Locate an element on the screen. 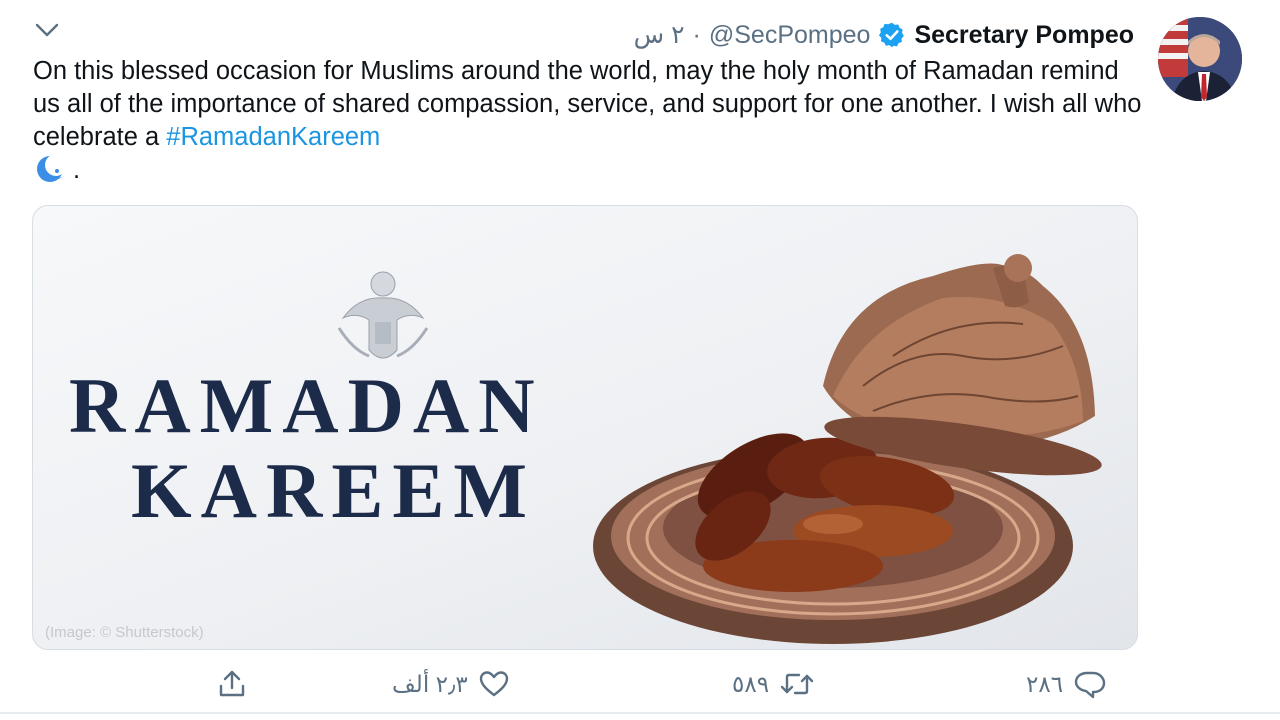  share-button is located at coordinates (232, 684).